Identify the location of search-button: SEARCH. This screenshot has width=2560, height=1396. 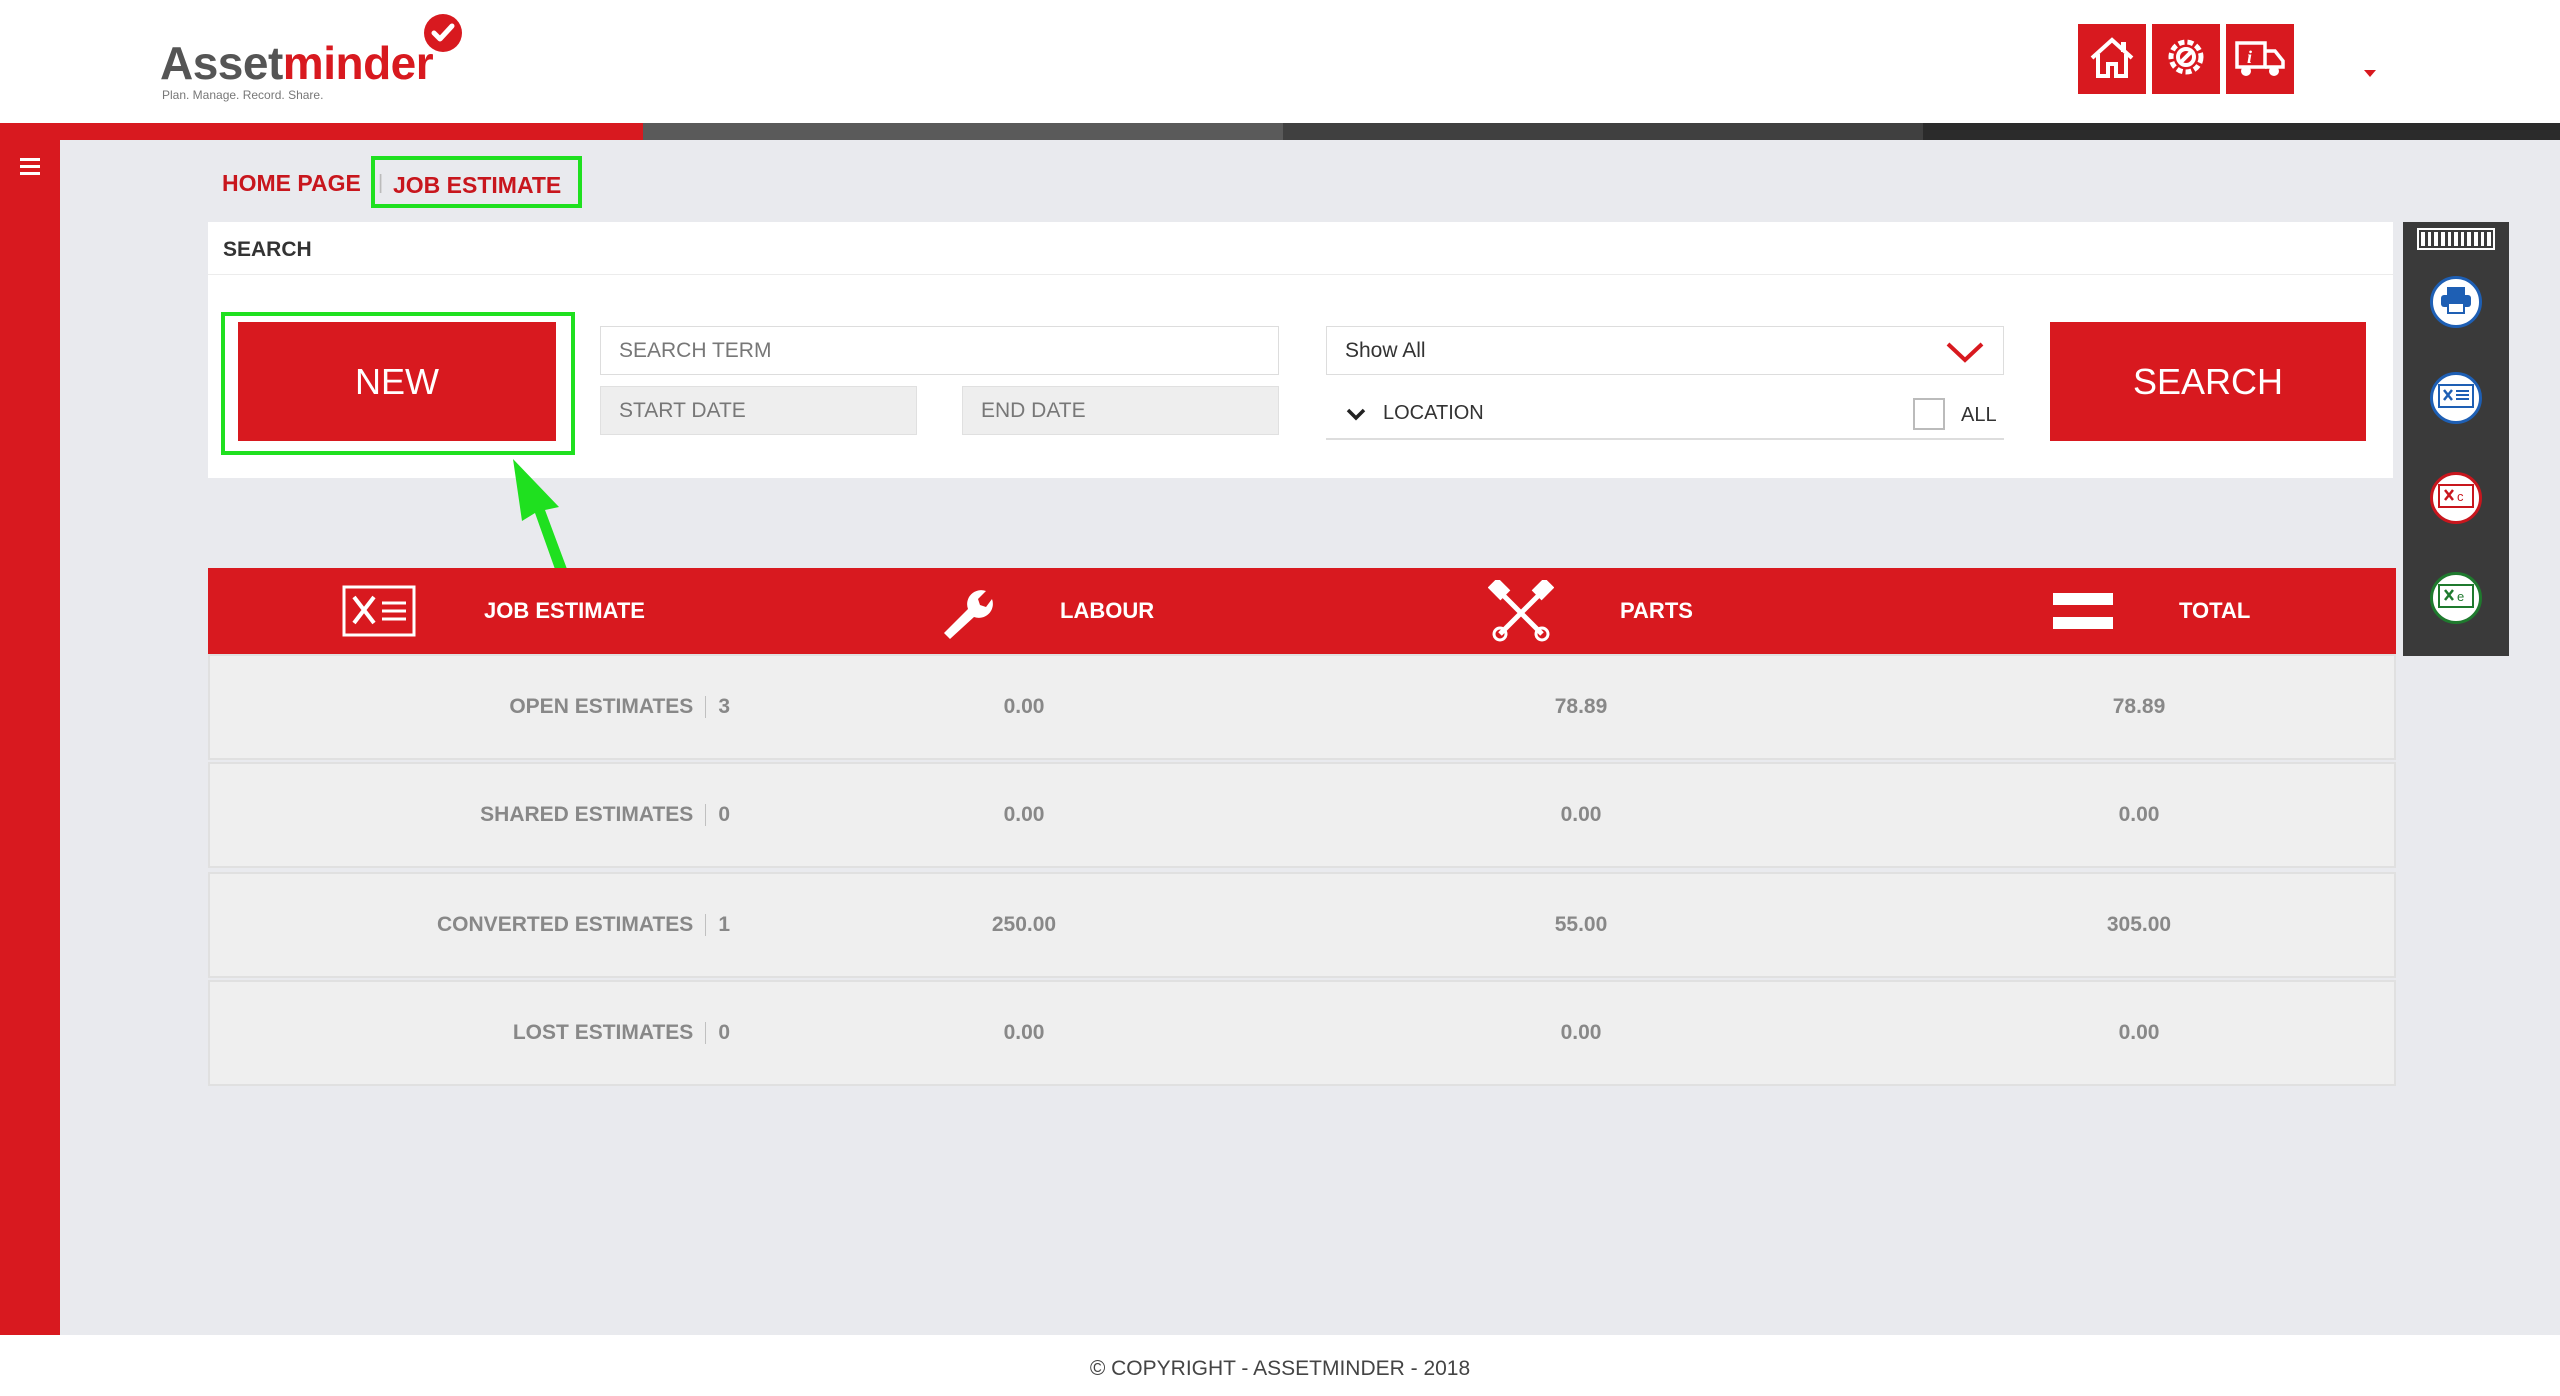
(2208, 381).